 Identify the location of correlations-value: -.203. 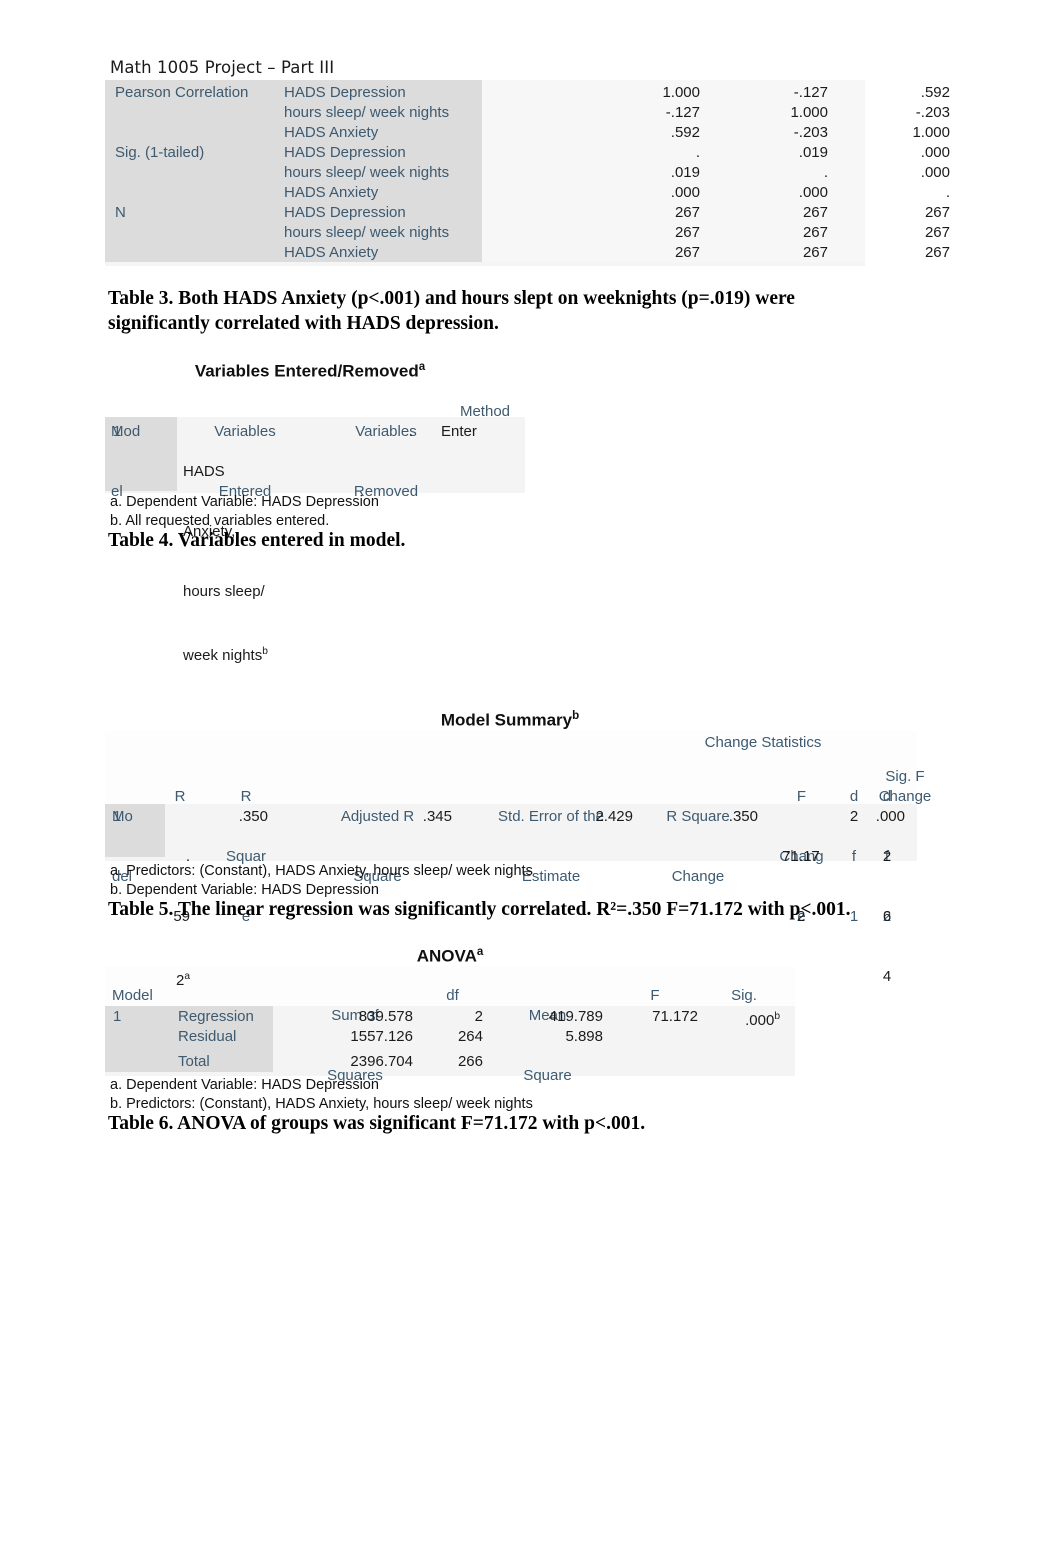
(932, 112).